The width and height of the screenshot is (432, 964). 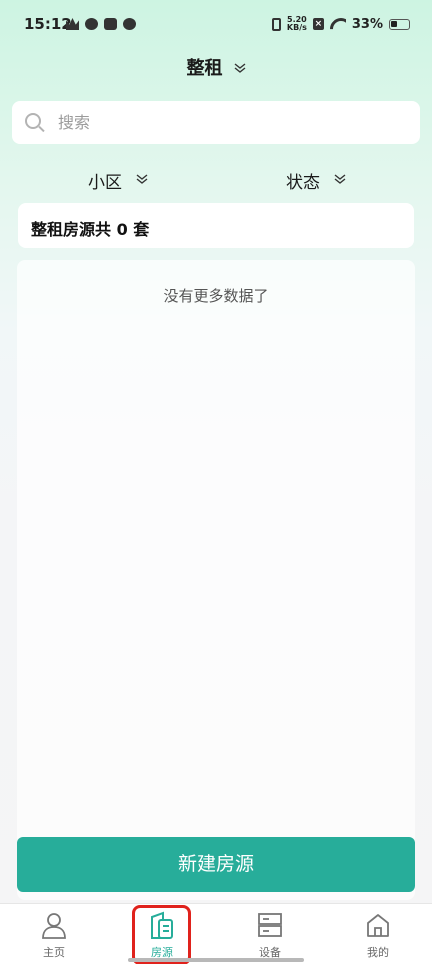 I want to click on vibrate-icon, so click(x=276, y=24).